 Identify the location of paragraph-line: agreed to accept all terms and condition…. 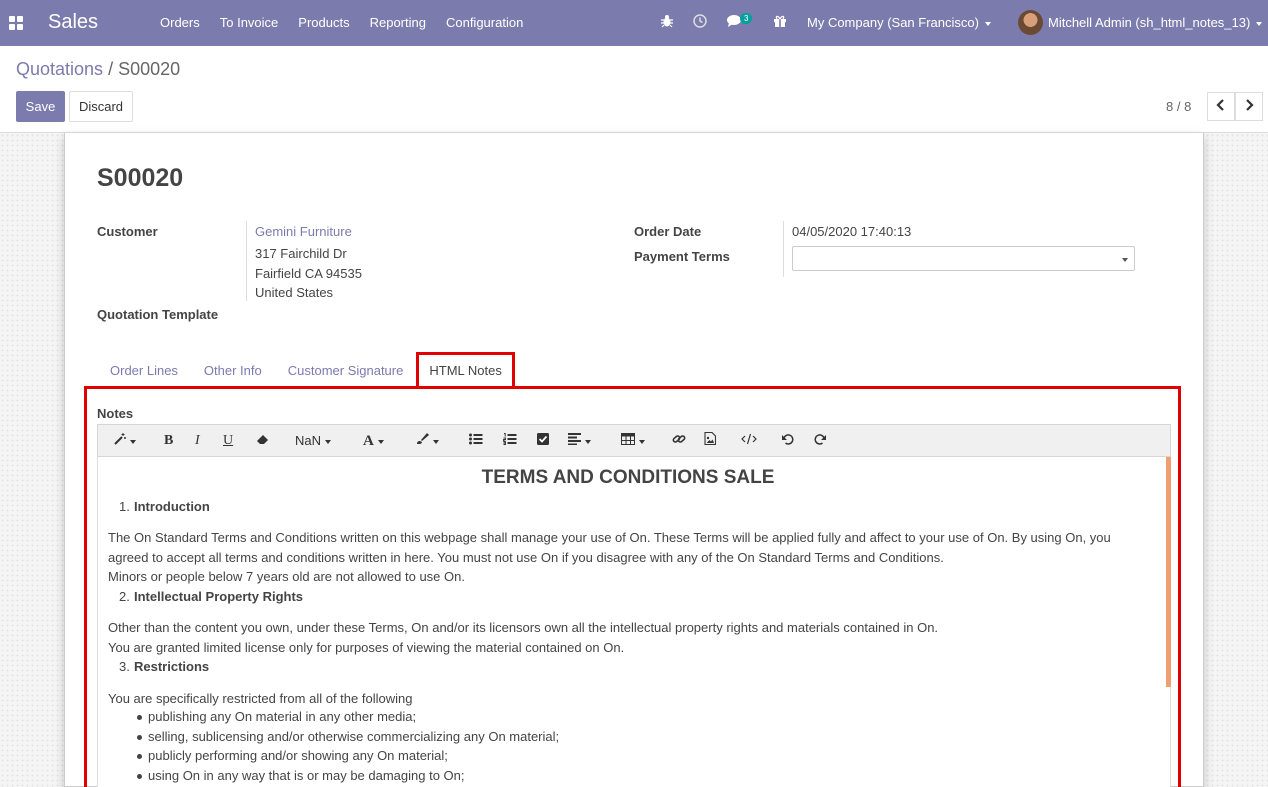
(526, 557).